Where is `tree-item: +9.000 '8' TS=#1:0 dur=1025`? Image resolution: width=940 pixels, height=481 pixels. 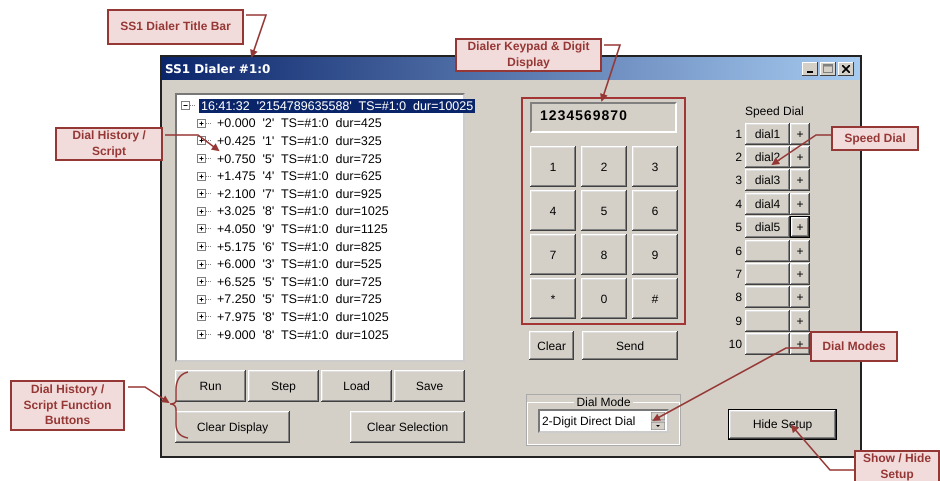
tree-item: +9.000 '8' TS=#1:0 dur=1025 is located at coordinates (303, 335).